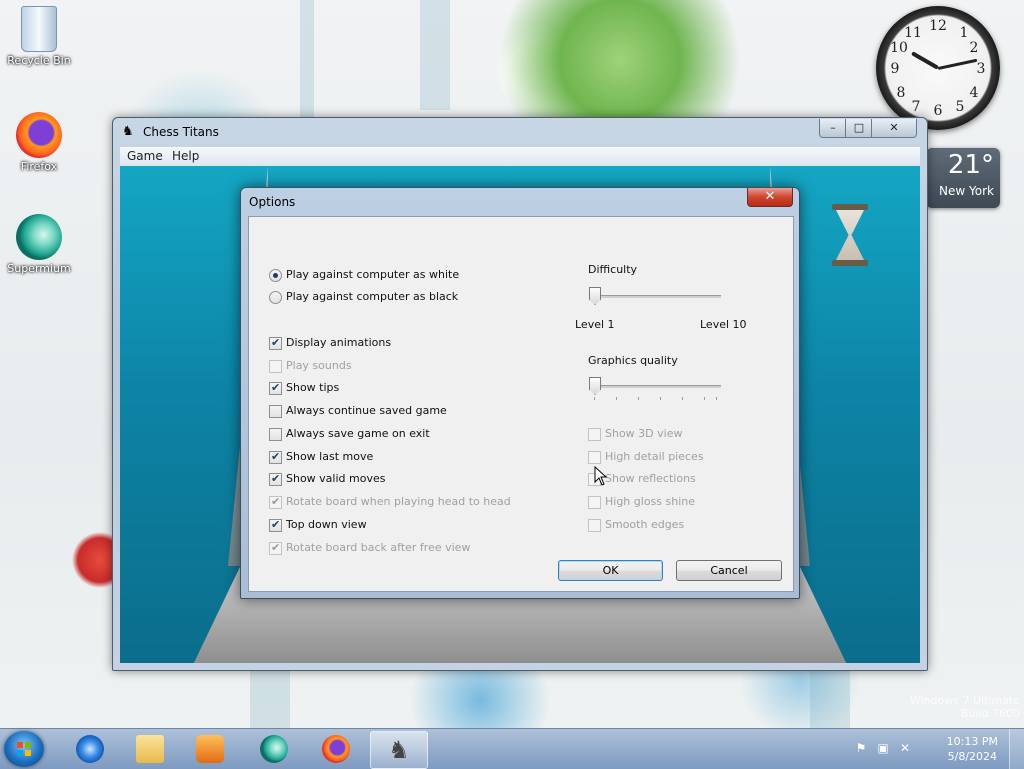 This screenshot has width=1024, height=769. I want to click on taskbar: ♞ ⚑ ▣ ✕ 10:13 PM 5/8/2024, so click(512, 748).